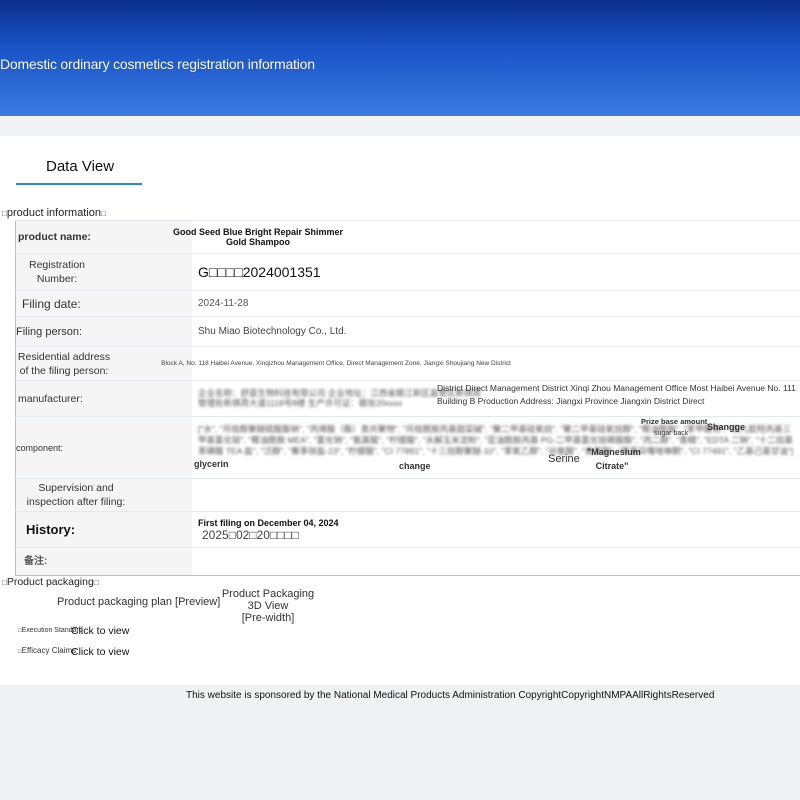 The image size is (800, 800). What do you see at coordinates (671, 433) in the screenshot?
I see `component-sugar: sugar back` at bounding box center [671, 433].